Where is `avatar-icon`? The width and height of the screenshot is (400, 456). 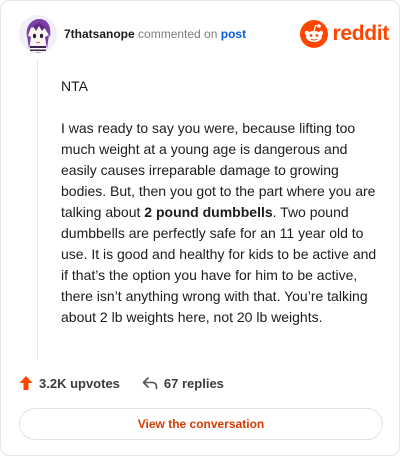 avatar-icon is located at coordinates (38, 34).